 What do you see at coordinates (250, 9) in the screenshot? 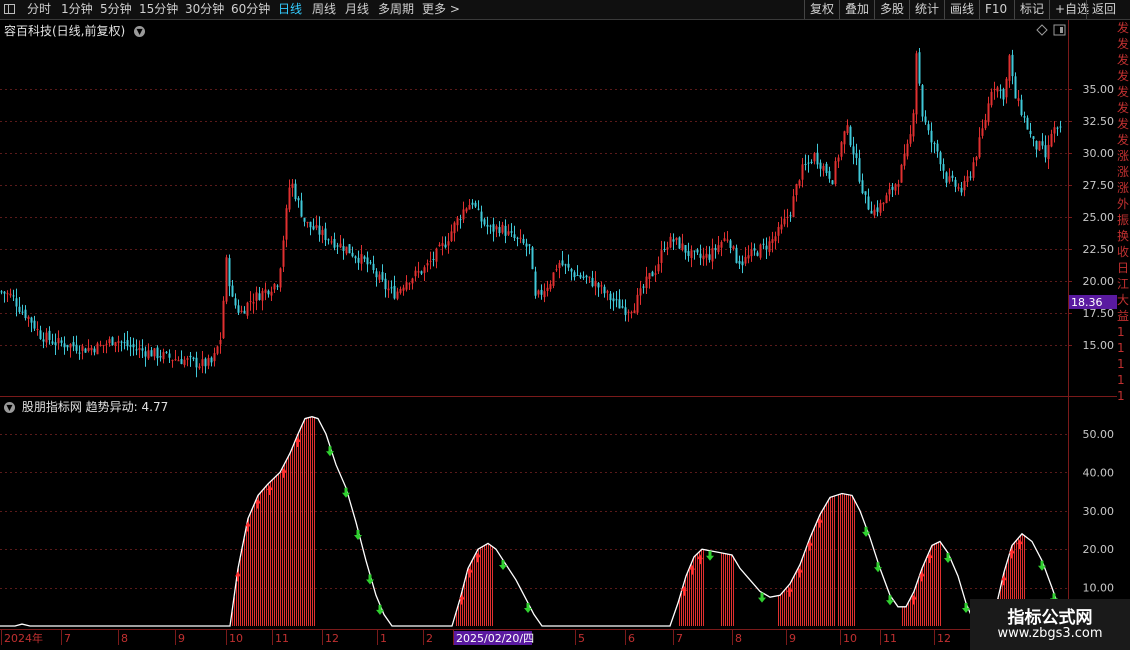
I see `period-tab-60min: 60分钟` at bounding box center [250, 9].